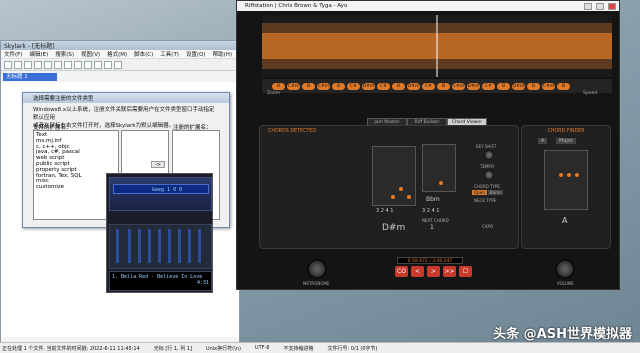  What do you see at coordinates (428, 6) in the screenshot?
I see `riffstation-title-bar: Riffstation | Chris Brown & Tyga - Ayo` at bounding box center [428, 6].